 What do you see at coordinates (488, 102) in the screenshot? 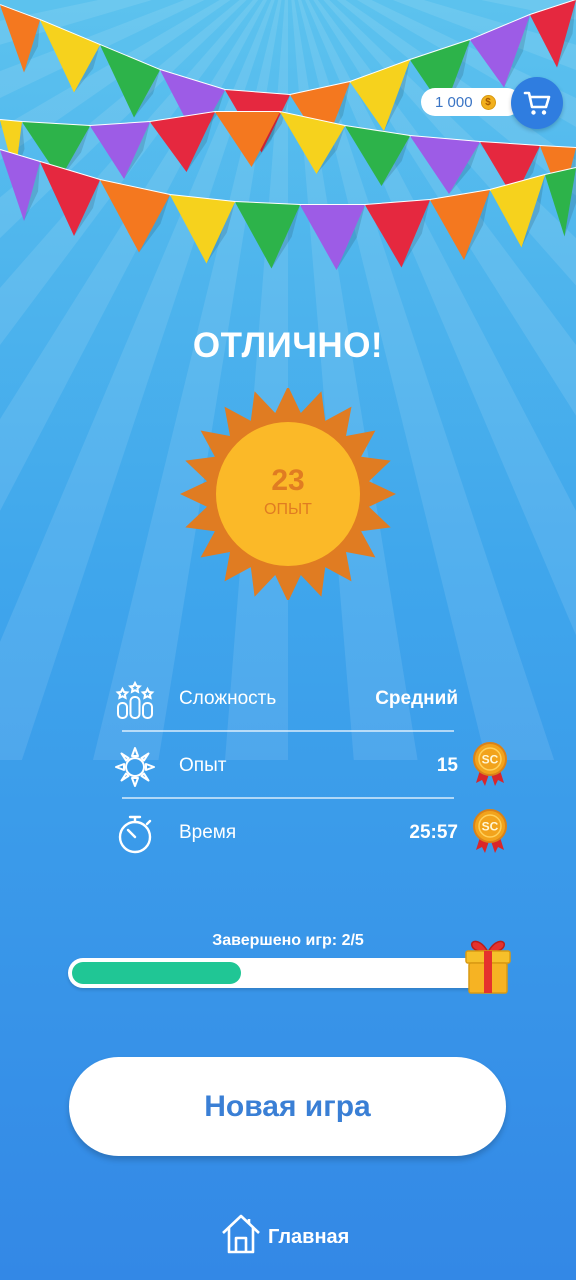
I see `coin-icon: $` at bounding box center [488, 102].